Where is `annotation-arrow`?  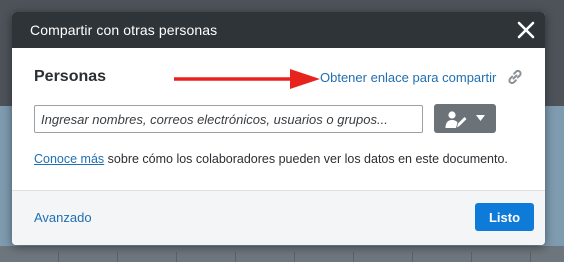 annotation-arrow is located at coordinates (247, 79).